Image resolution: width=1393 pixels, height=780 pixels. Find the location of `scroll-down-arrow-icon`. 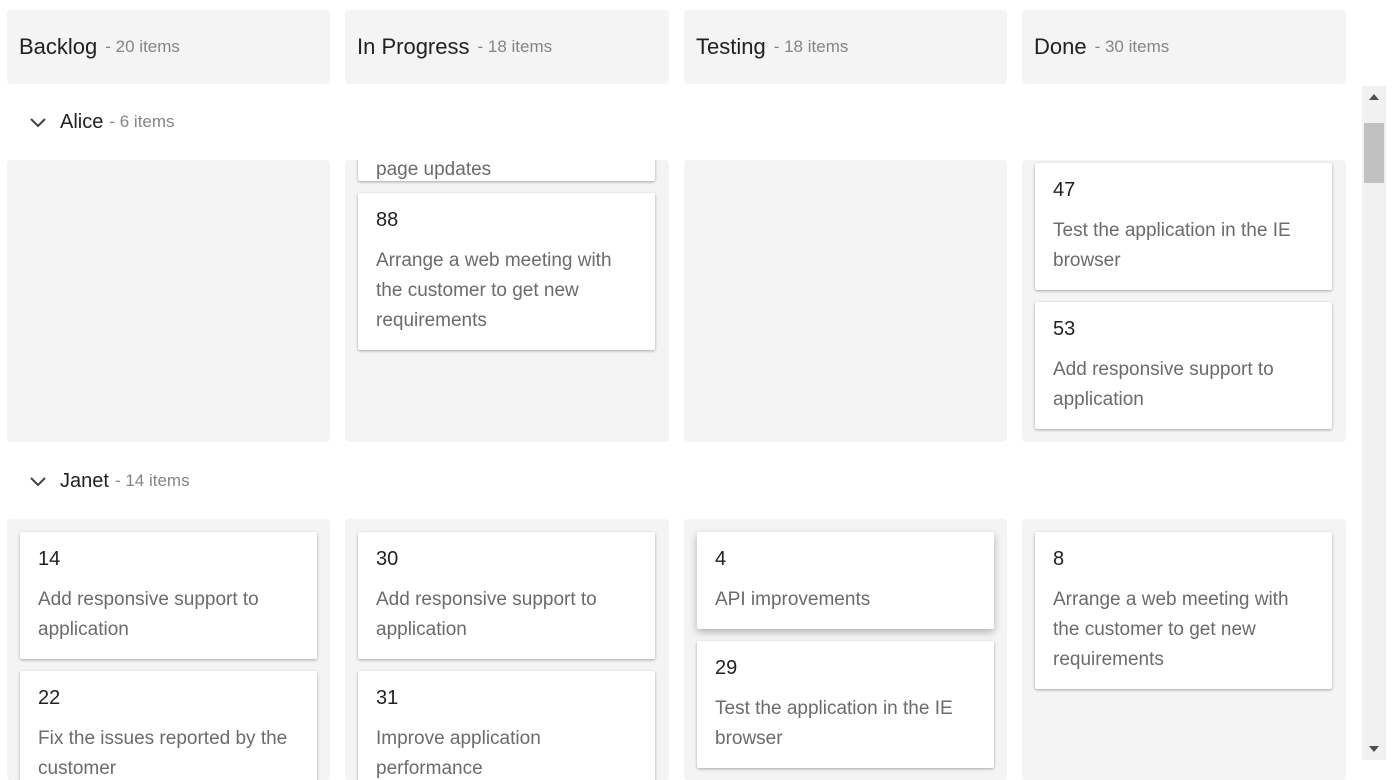

scroll-down-arrow-icon is located at coordinates (1374, 749).